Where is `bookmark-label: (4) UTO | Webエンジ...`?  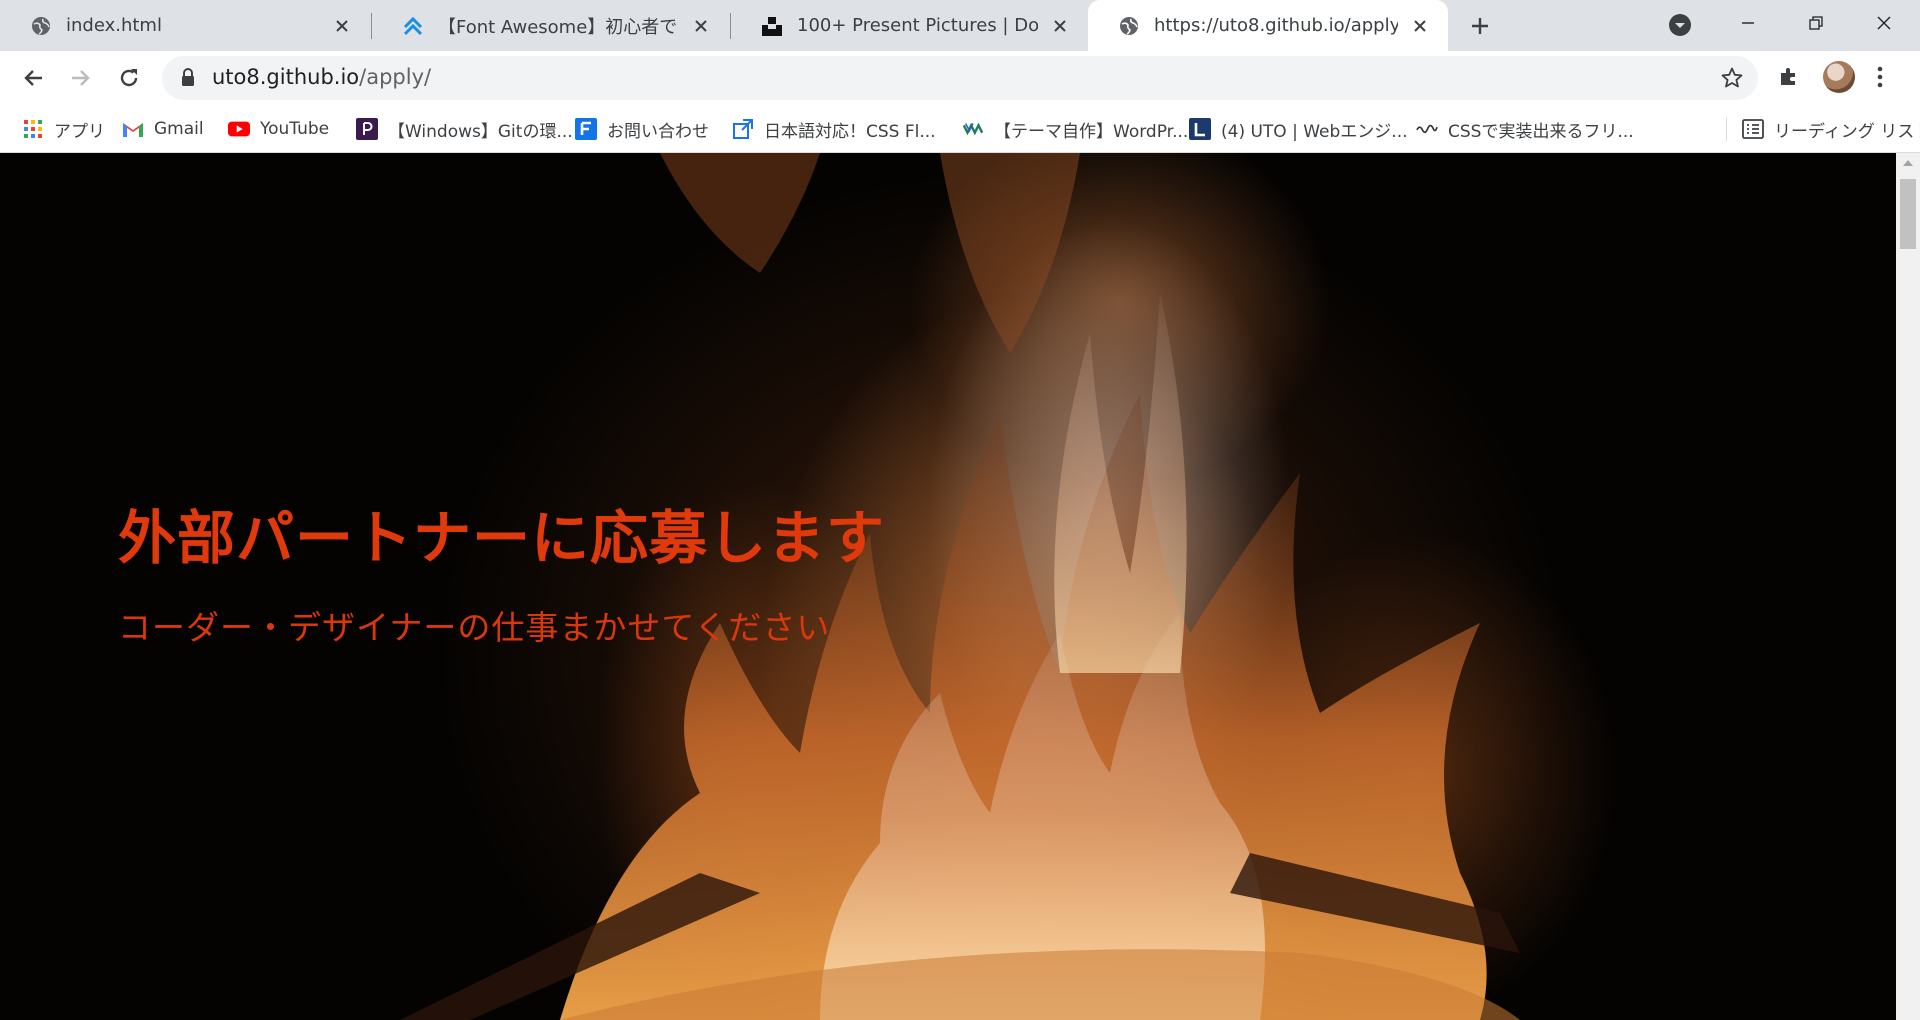
bookmark-label: (4) UTO | Webエンジ... is located at coordinates (1314, 131).